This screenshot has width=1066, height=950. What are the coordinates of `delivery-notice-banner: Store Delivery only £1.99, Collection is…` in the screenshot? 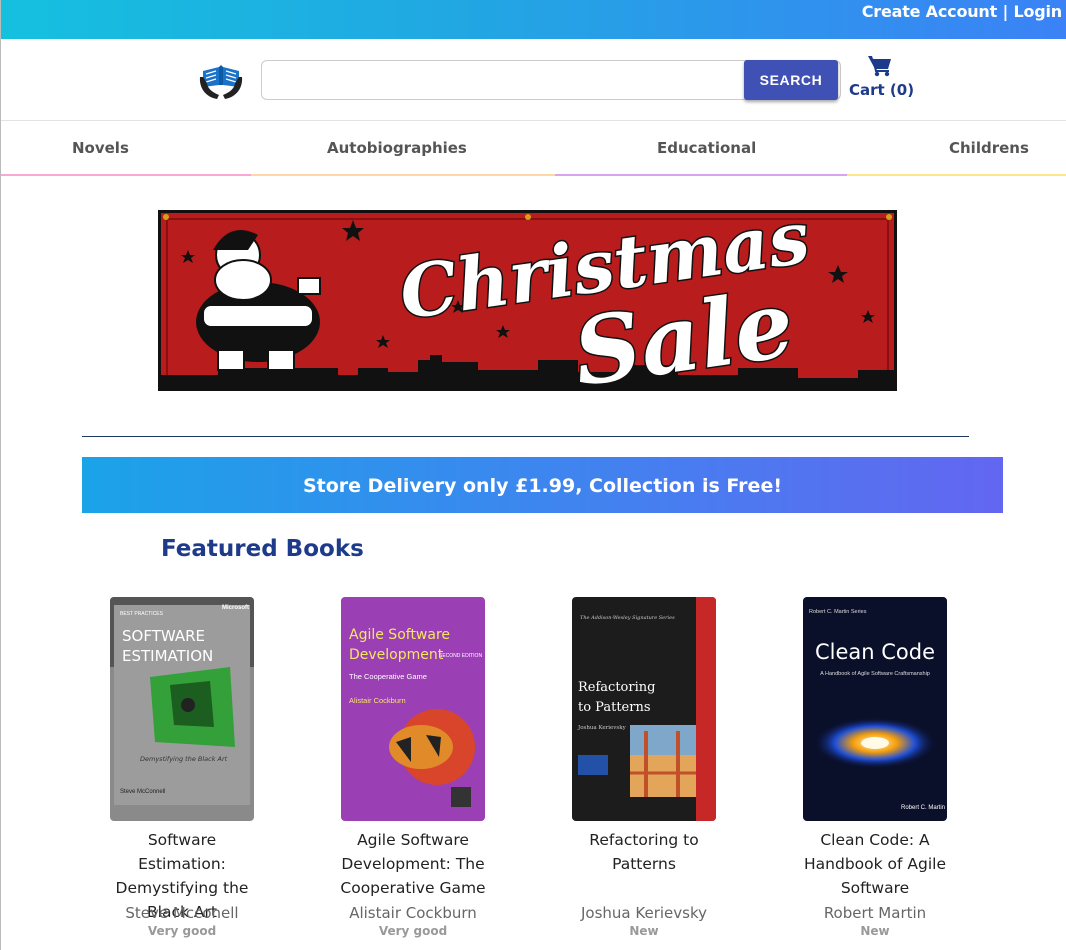 It's located at (542, 485).